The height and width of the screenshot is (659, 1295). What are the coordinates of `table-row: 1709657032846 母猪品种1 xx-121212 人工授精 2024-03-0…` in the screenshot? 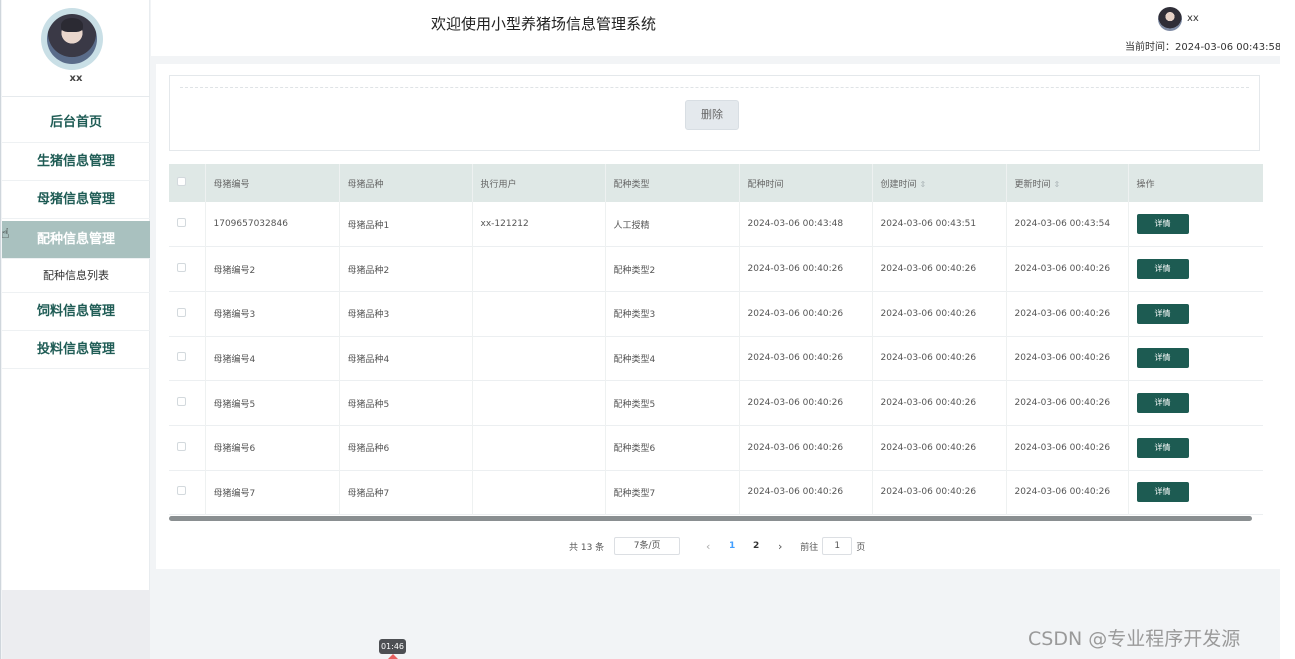 It's located at (716, 224).